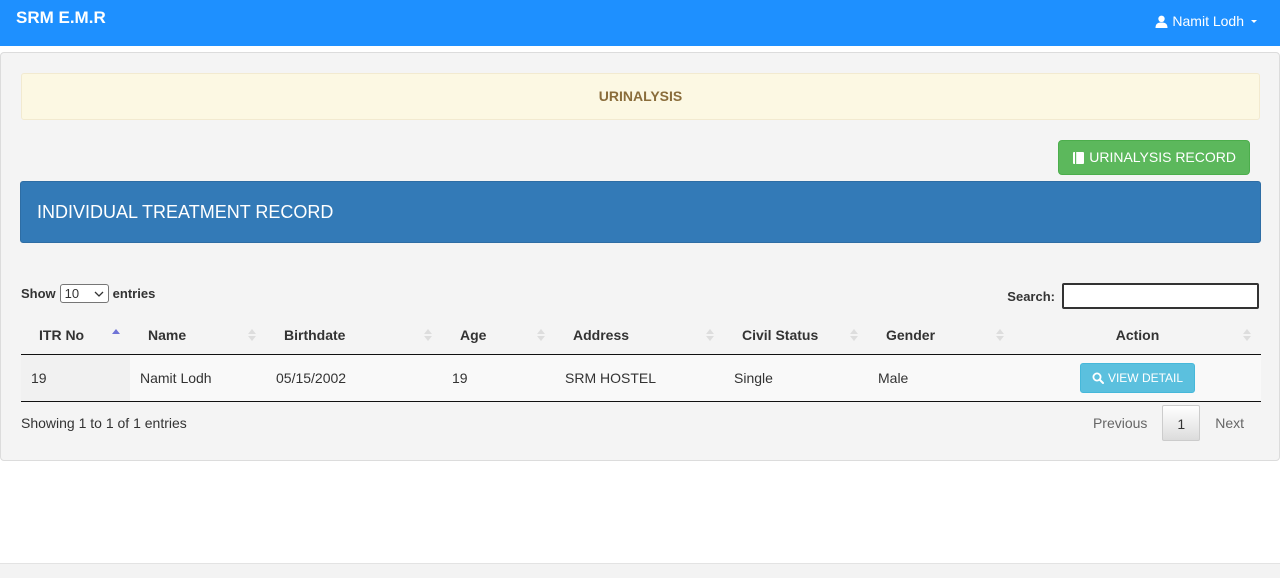 The image size is (1280, 578). I want to click on pagination: Previous 1 Next, so click(1168, 423).